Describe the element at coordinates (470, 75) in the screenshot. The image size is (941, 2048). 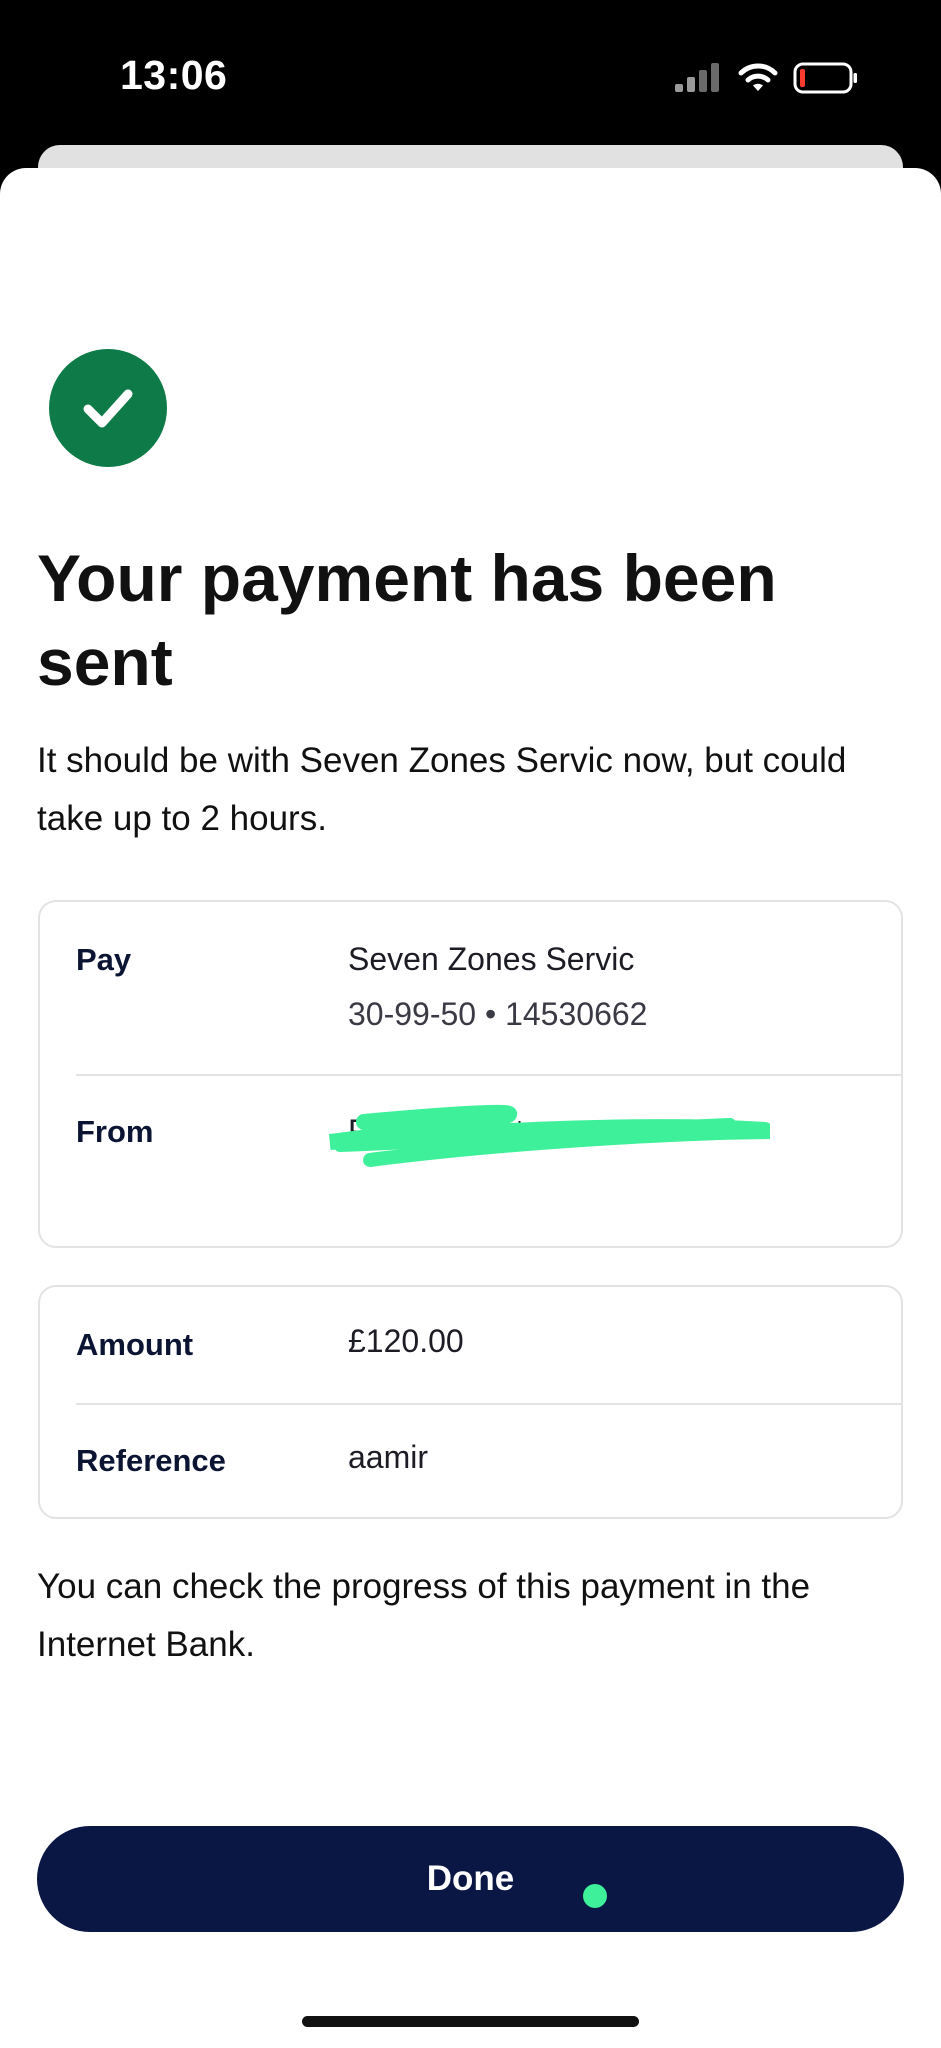
I see `status-bar: 13:06` at that location.